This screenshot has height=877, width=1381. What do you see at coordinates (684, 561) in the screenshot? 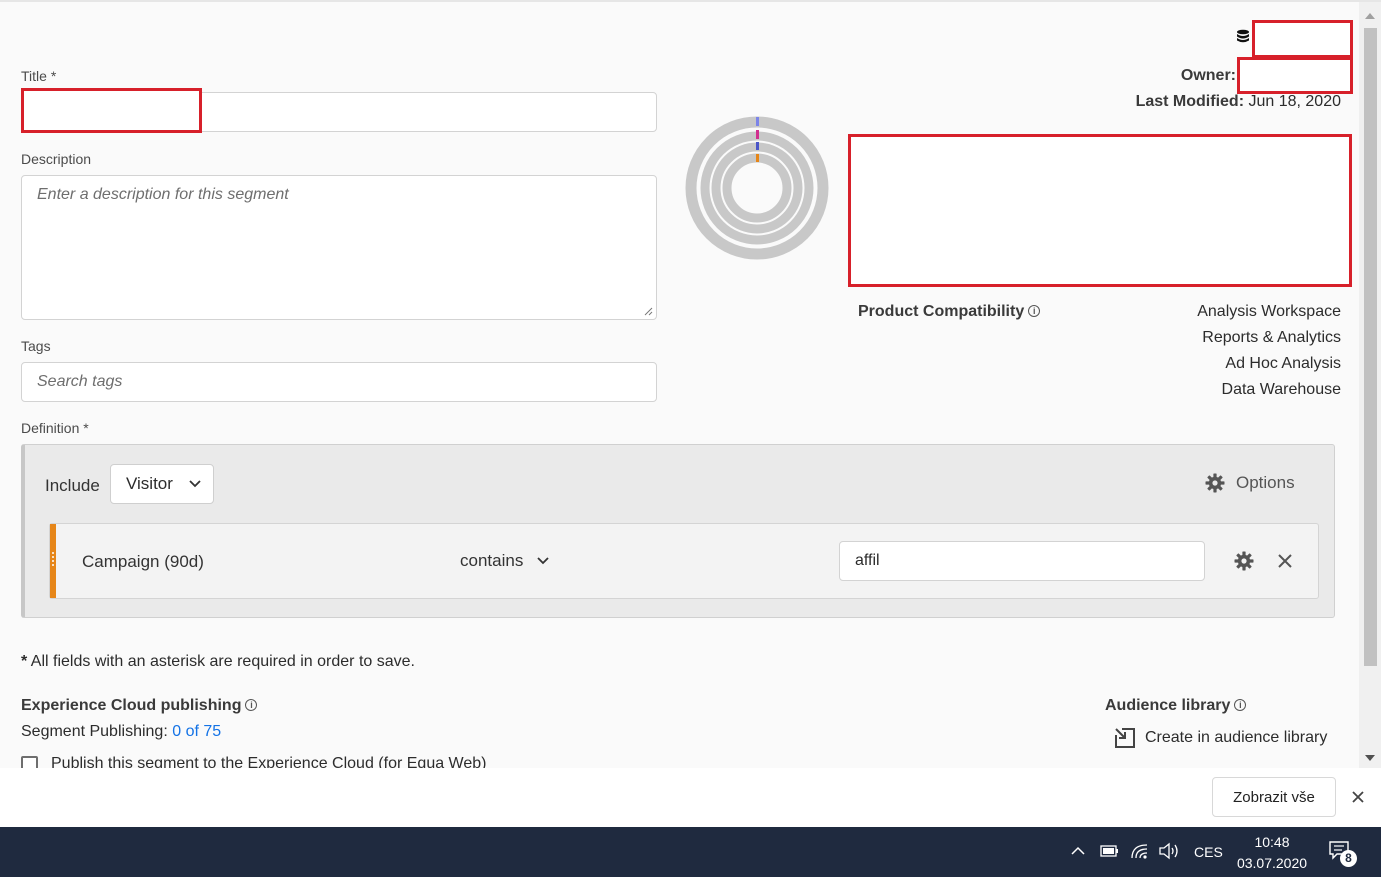
I see `segment-rule-row: Campaign (90d) contains affil` at bounding box center [684, 561].